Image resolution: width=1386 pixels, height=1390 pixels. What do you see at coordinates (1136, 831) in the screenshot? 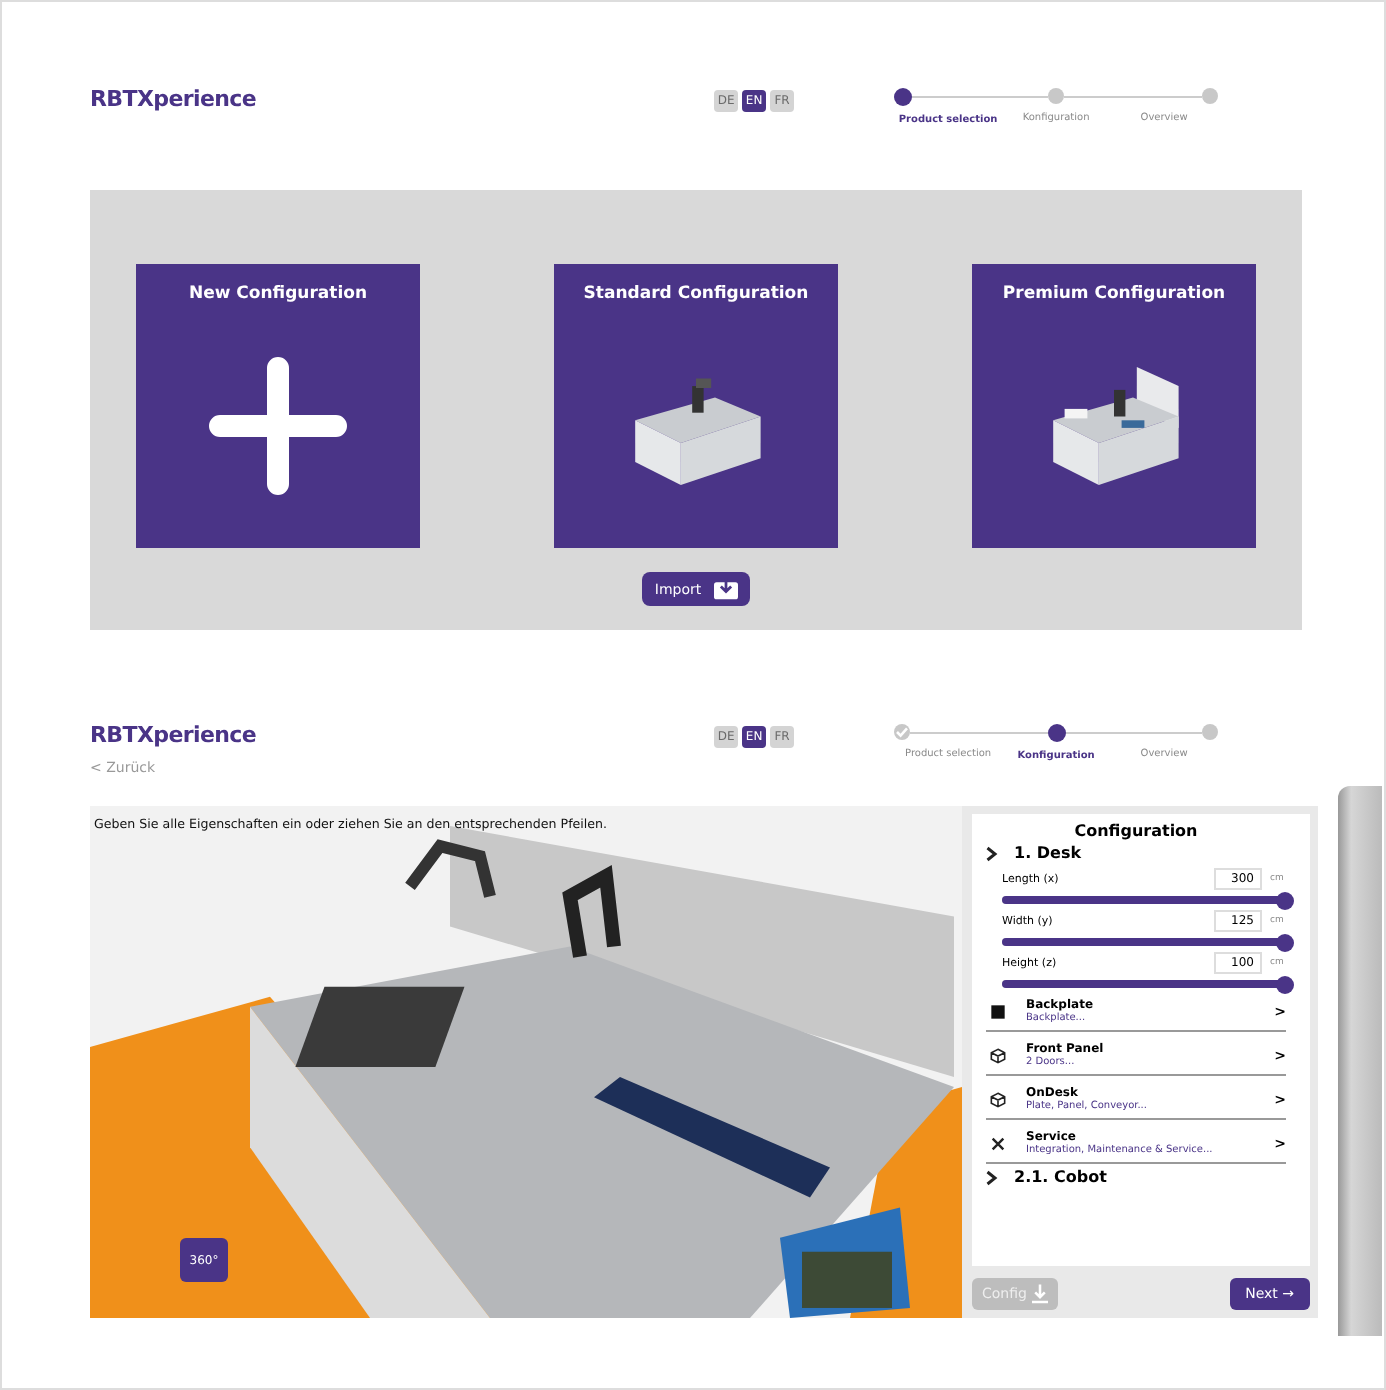
I see `panel-title: Configuration` at bounding box center [1136, 831].